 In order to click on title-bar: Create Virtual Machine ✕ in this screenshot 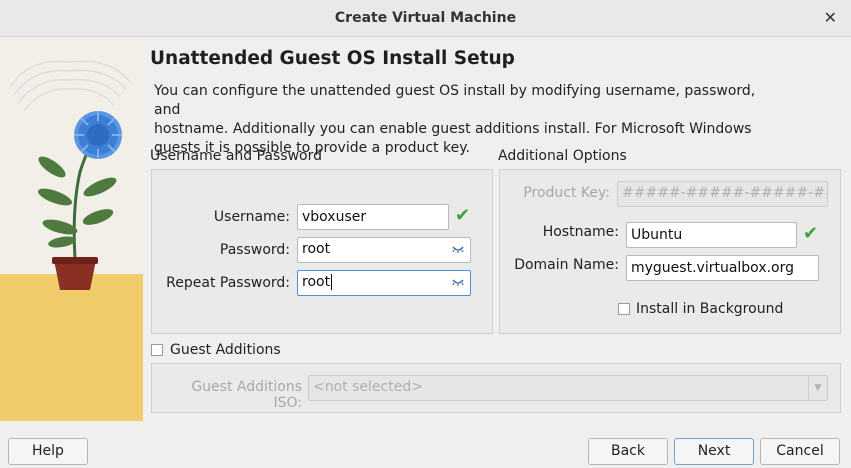, I will do `click(425, 18)`.